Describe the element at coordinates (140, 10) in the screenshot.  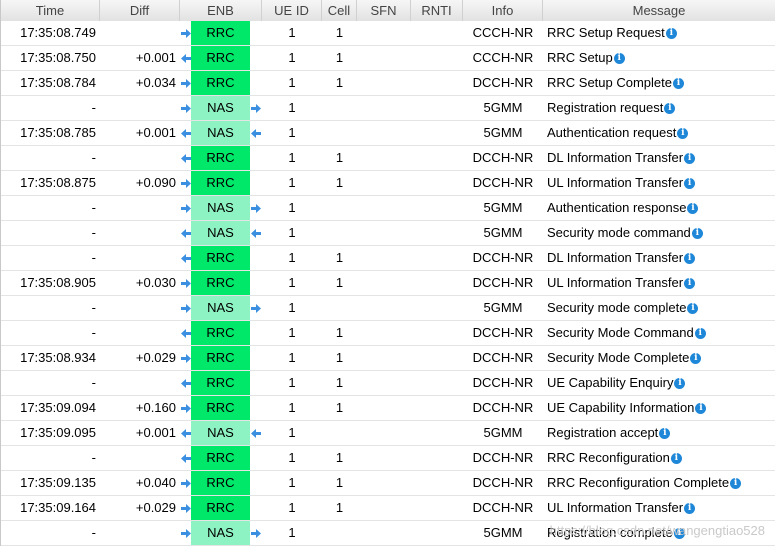
I see `column-header-diff: Diff` at that location.